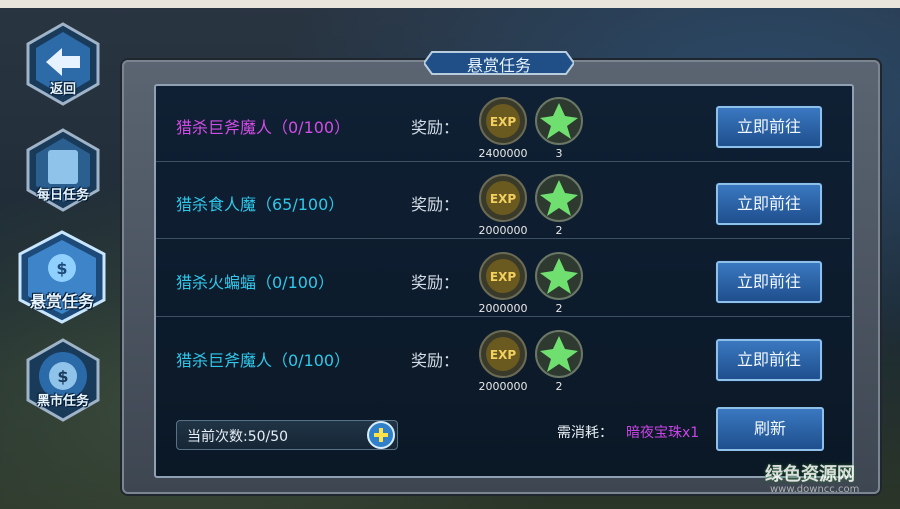  What do you see at coordinates (63, 171) in the screenshot?
I see `nav-daily-button: 每日任务` at bounding box center [63, 171].